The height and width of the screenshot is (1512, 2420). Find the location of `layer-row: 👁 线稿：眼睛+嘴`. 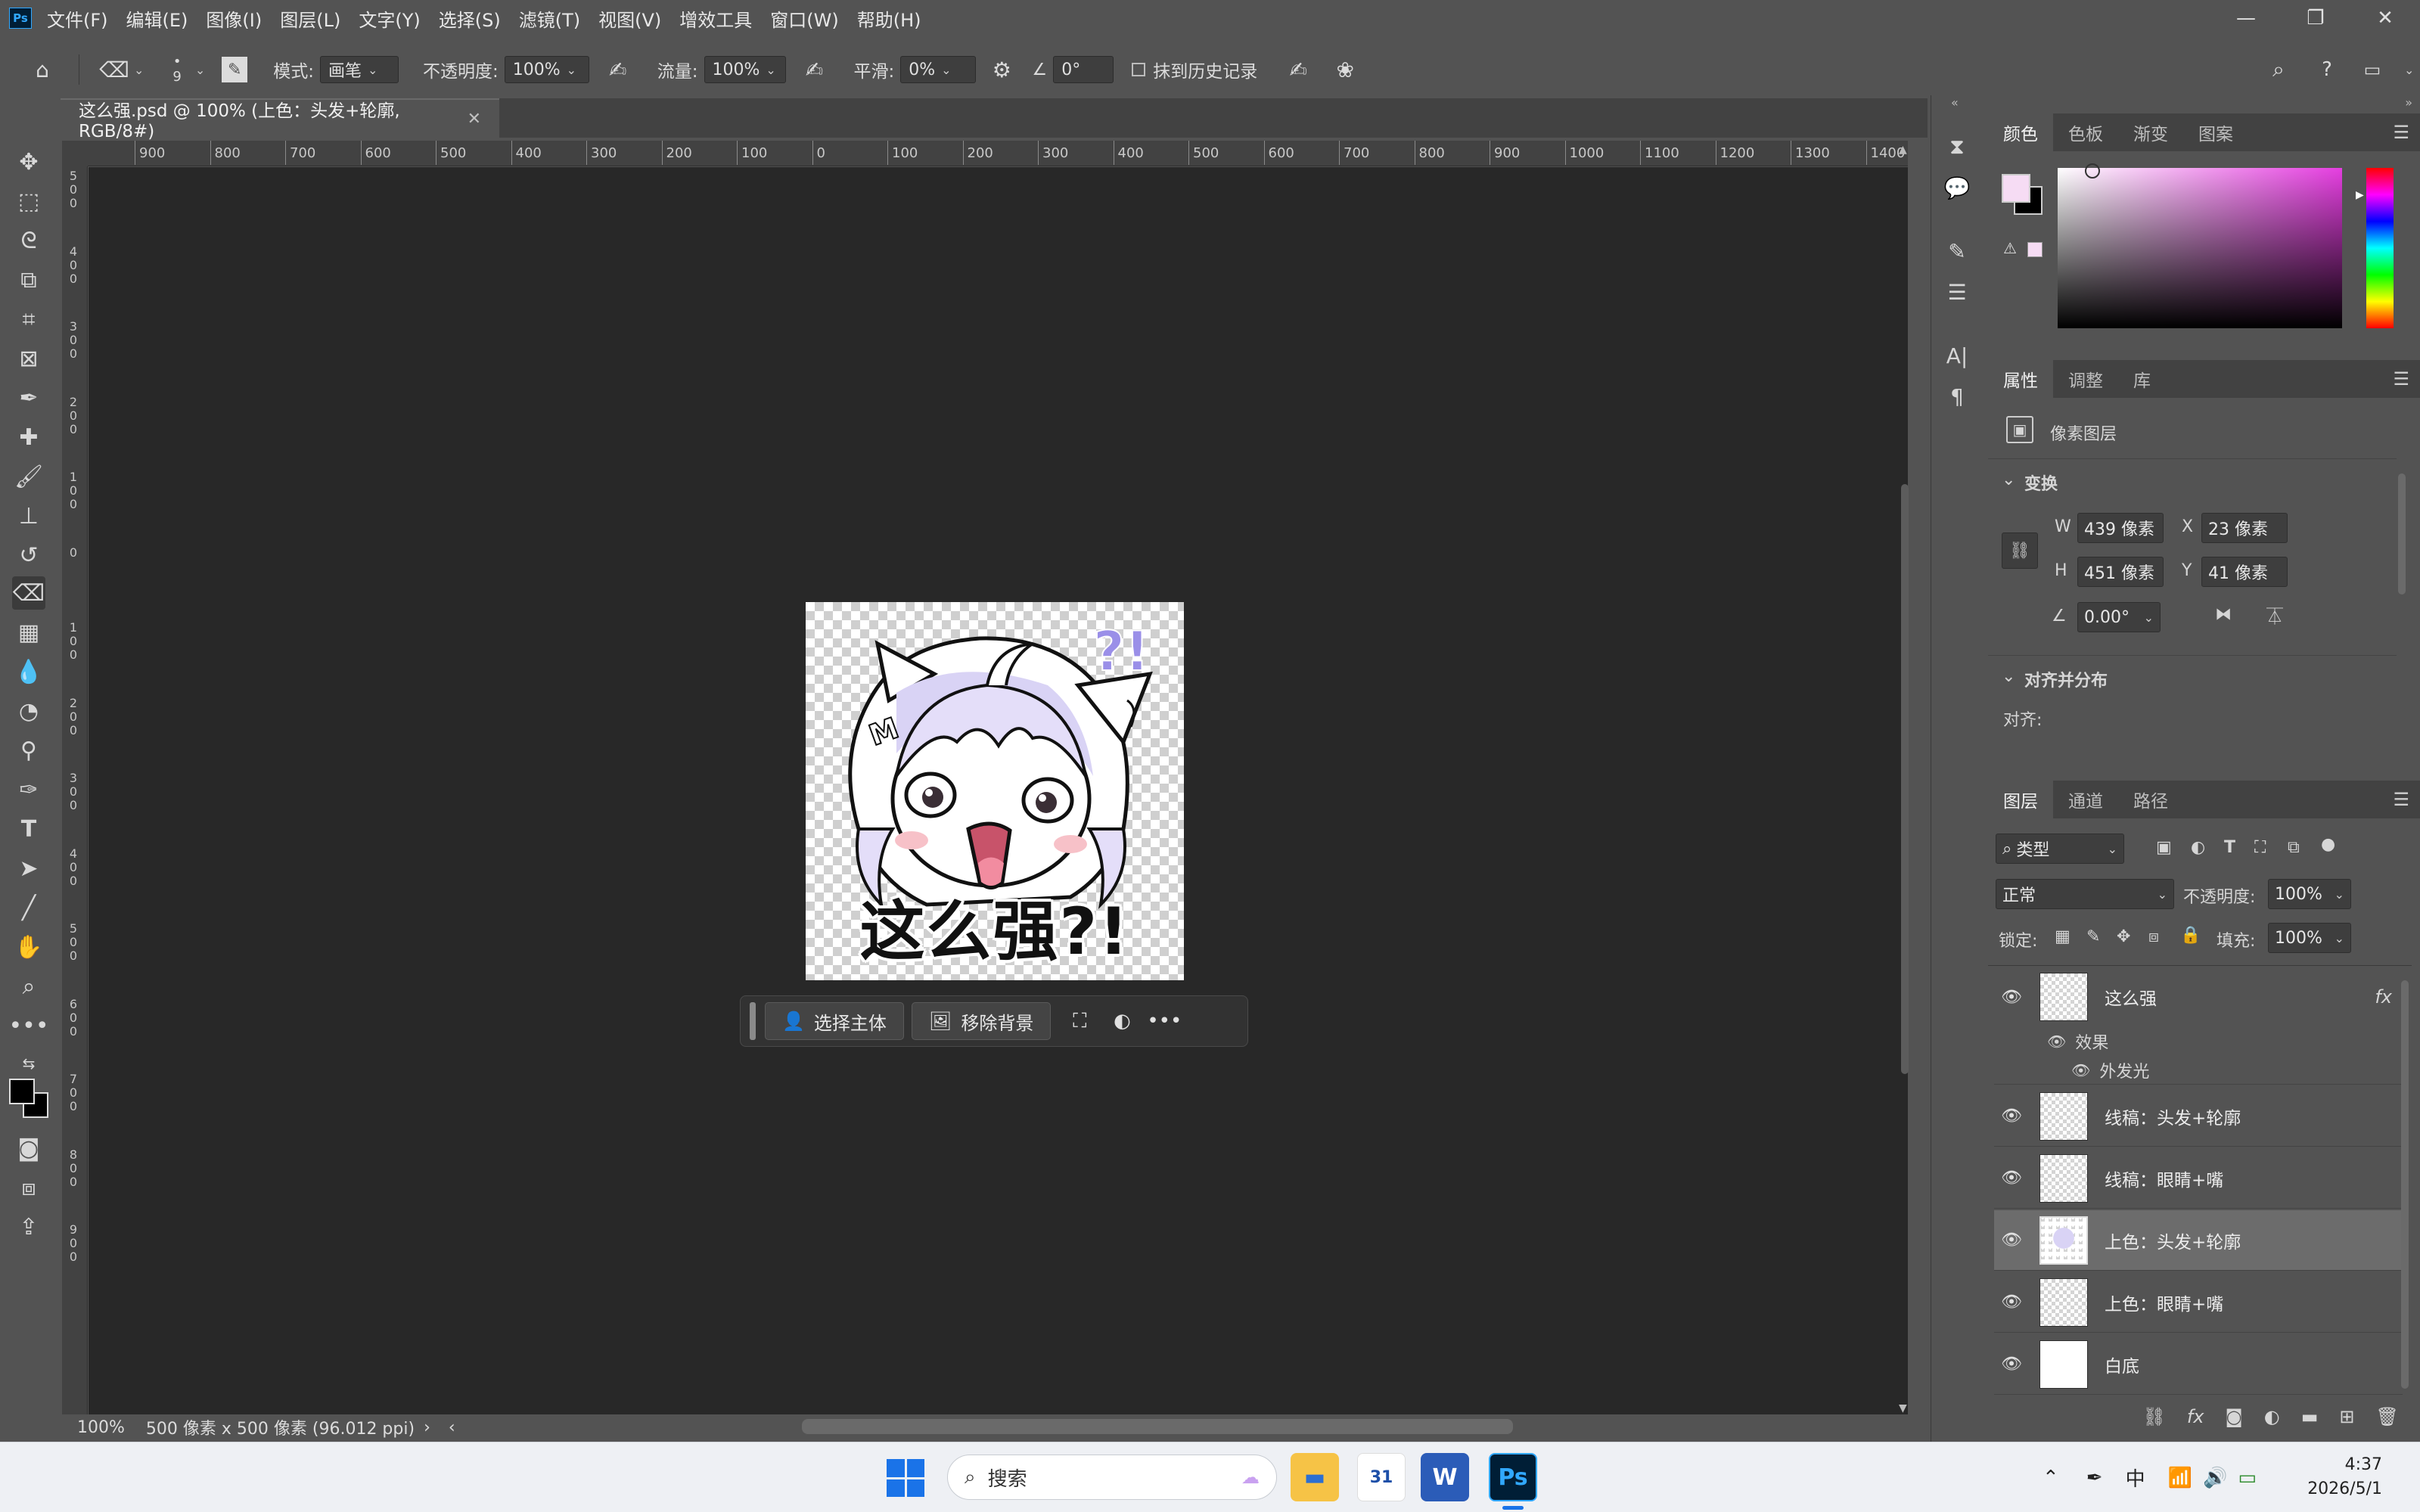

layer-row: 👁 线稿：眼睛+嘴 is located at coordinates (2198, 1178).